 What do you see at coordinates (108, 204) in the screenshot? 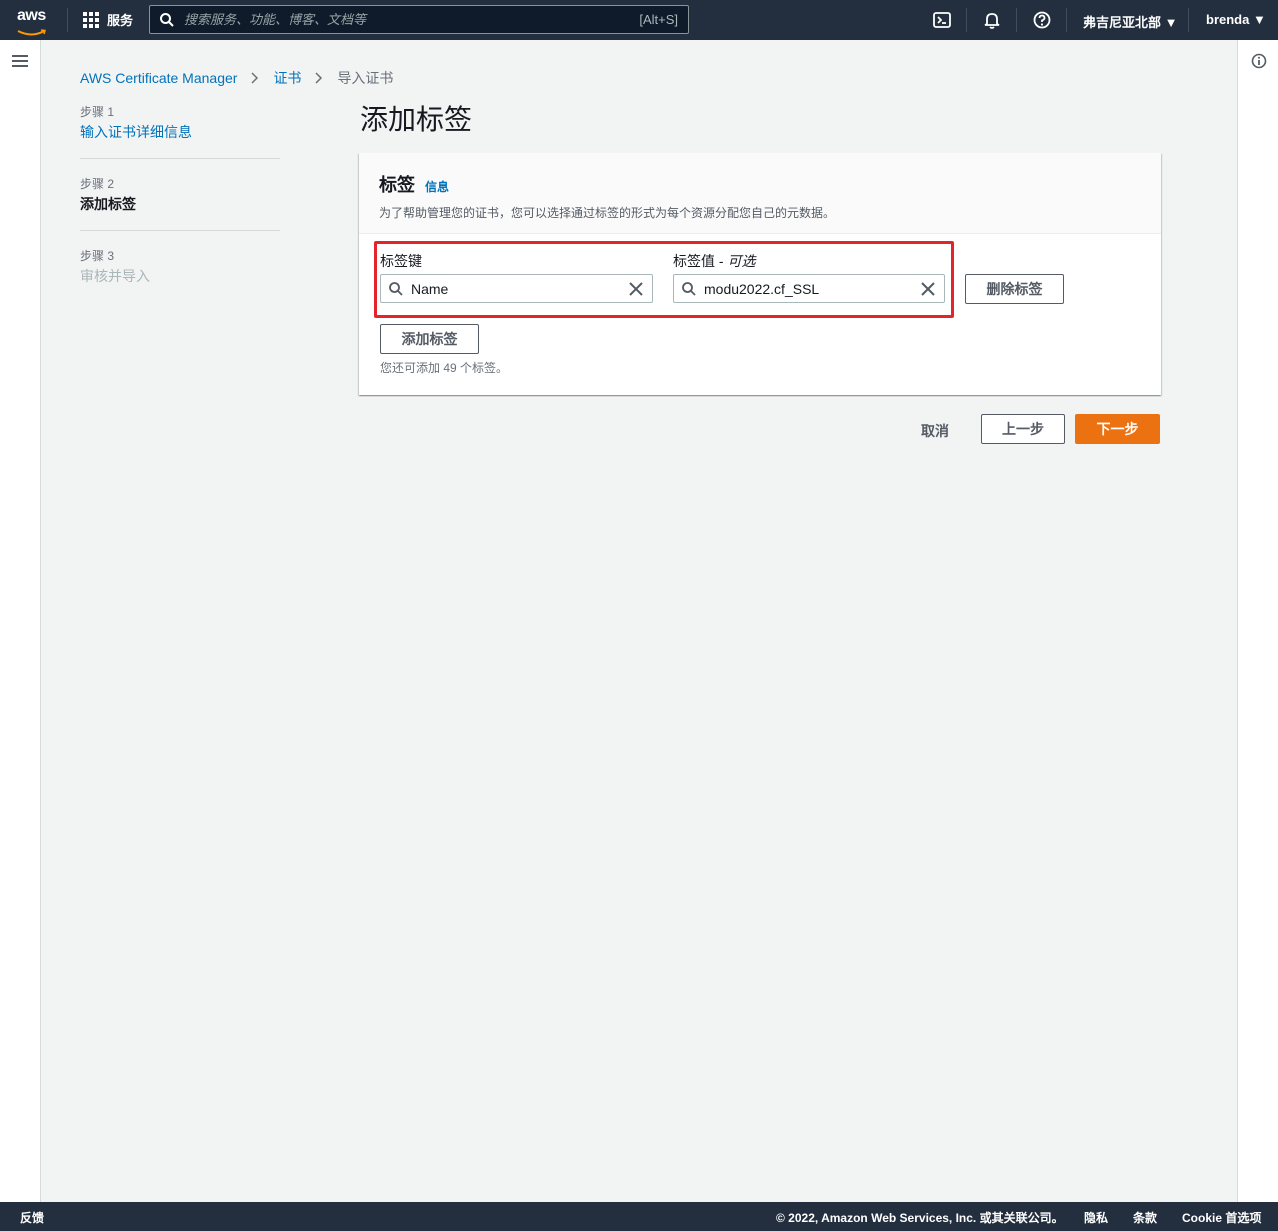
I see `step-current-tags: 添加标签` at bounding box center [108, 204].